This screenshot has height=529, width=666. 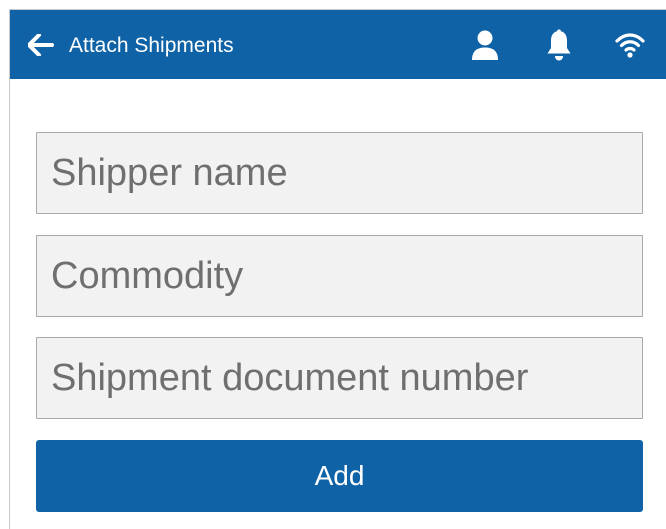 What do you see at coordinates (151, 45) in the screenshot?
I see `page-title: Attach Shipments` at bounding box center [151, 45].